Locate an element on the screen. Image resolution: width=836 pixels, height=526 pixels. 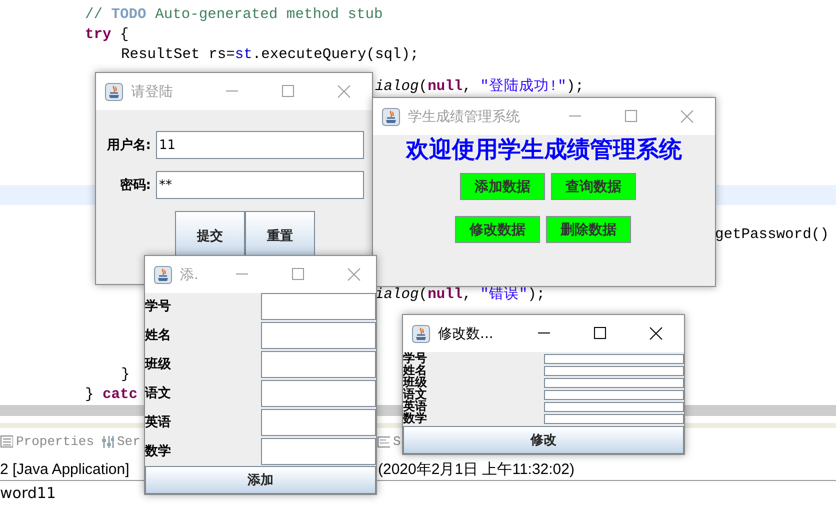
field-label: 用户名: is located at coordinates (128, 145).